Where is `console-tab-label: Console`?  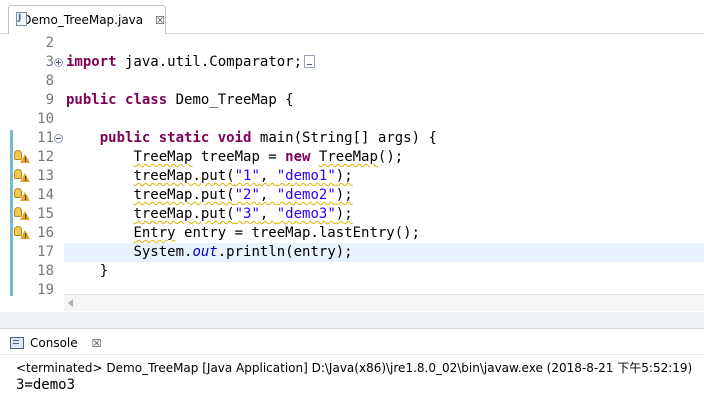
console-tab-label: Console is located at coordinates (54, 343).